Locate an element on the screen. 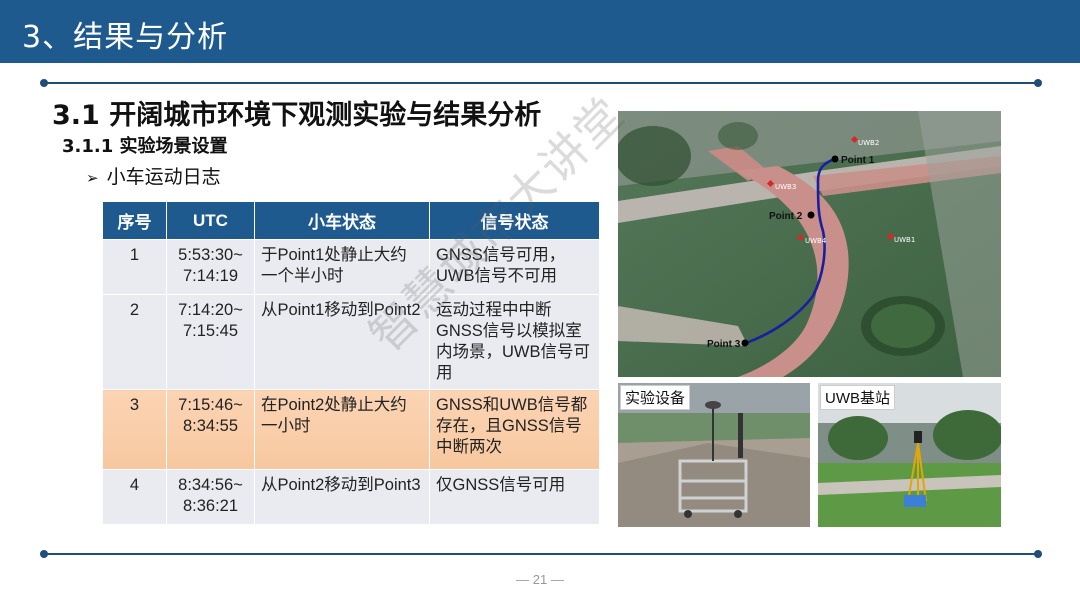 This screenshot has width=1080, height=608. table-header-row: 序号 UTC 小车状态 信号状态 is located at coordinates (351, 220).